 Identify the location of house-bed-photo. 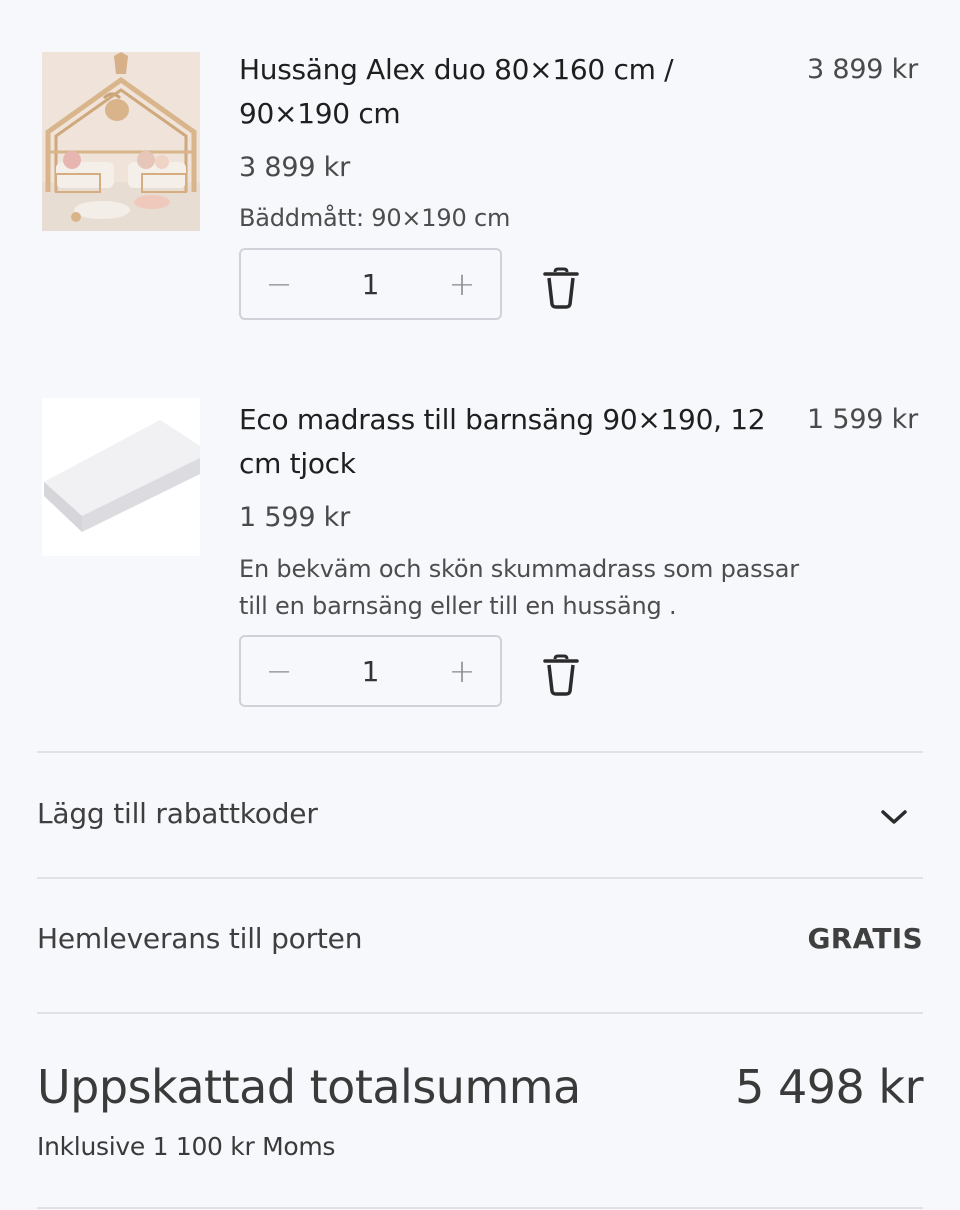
(121, 141).